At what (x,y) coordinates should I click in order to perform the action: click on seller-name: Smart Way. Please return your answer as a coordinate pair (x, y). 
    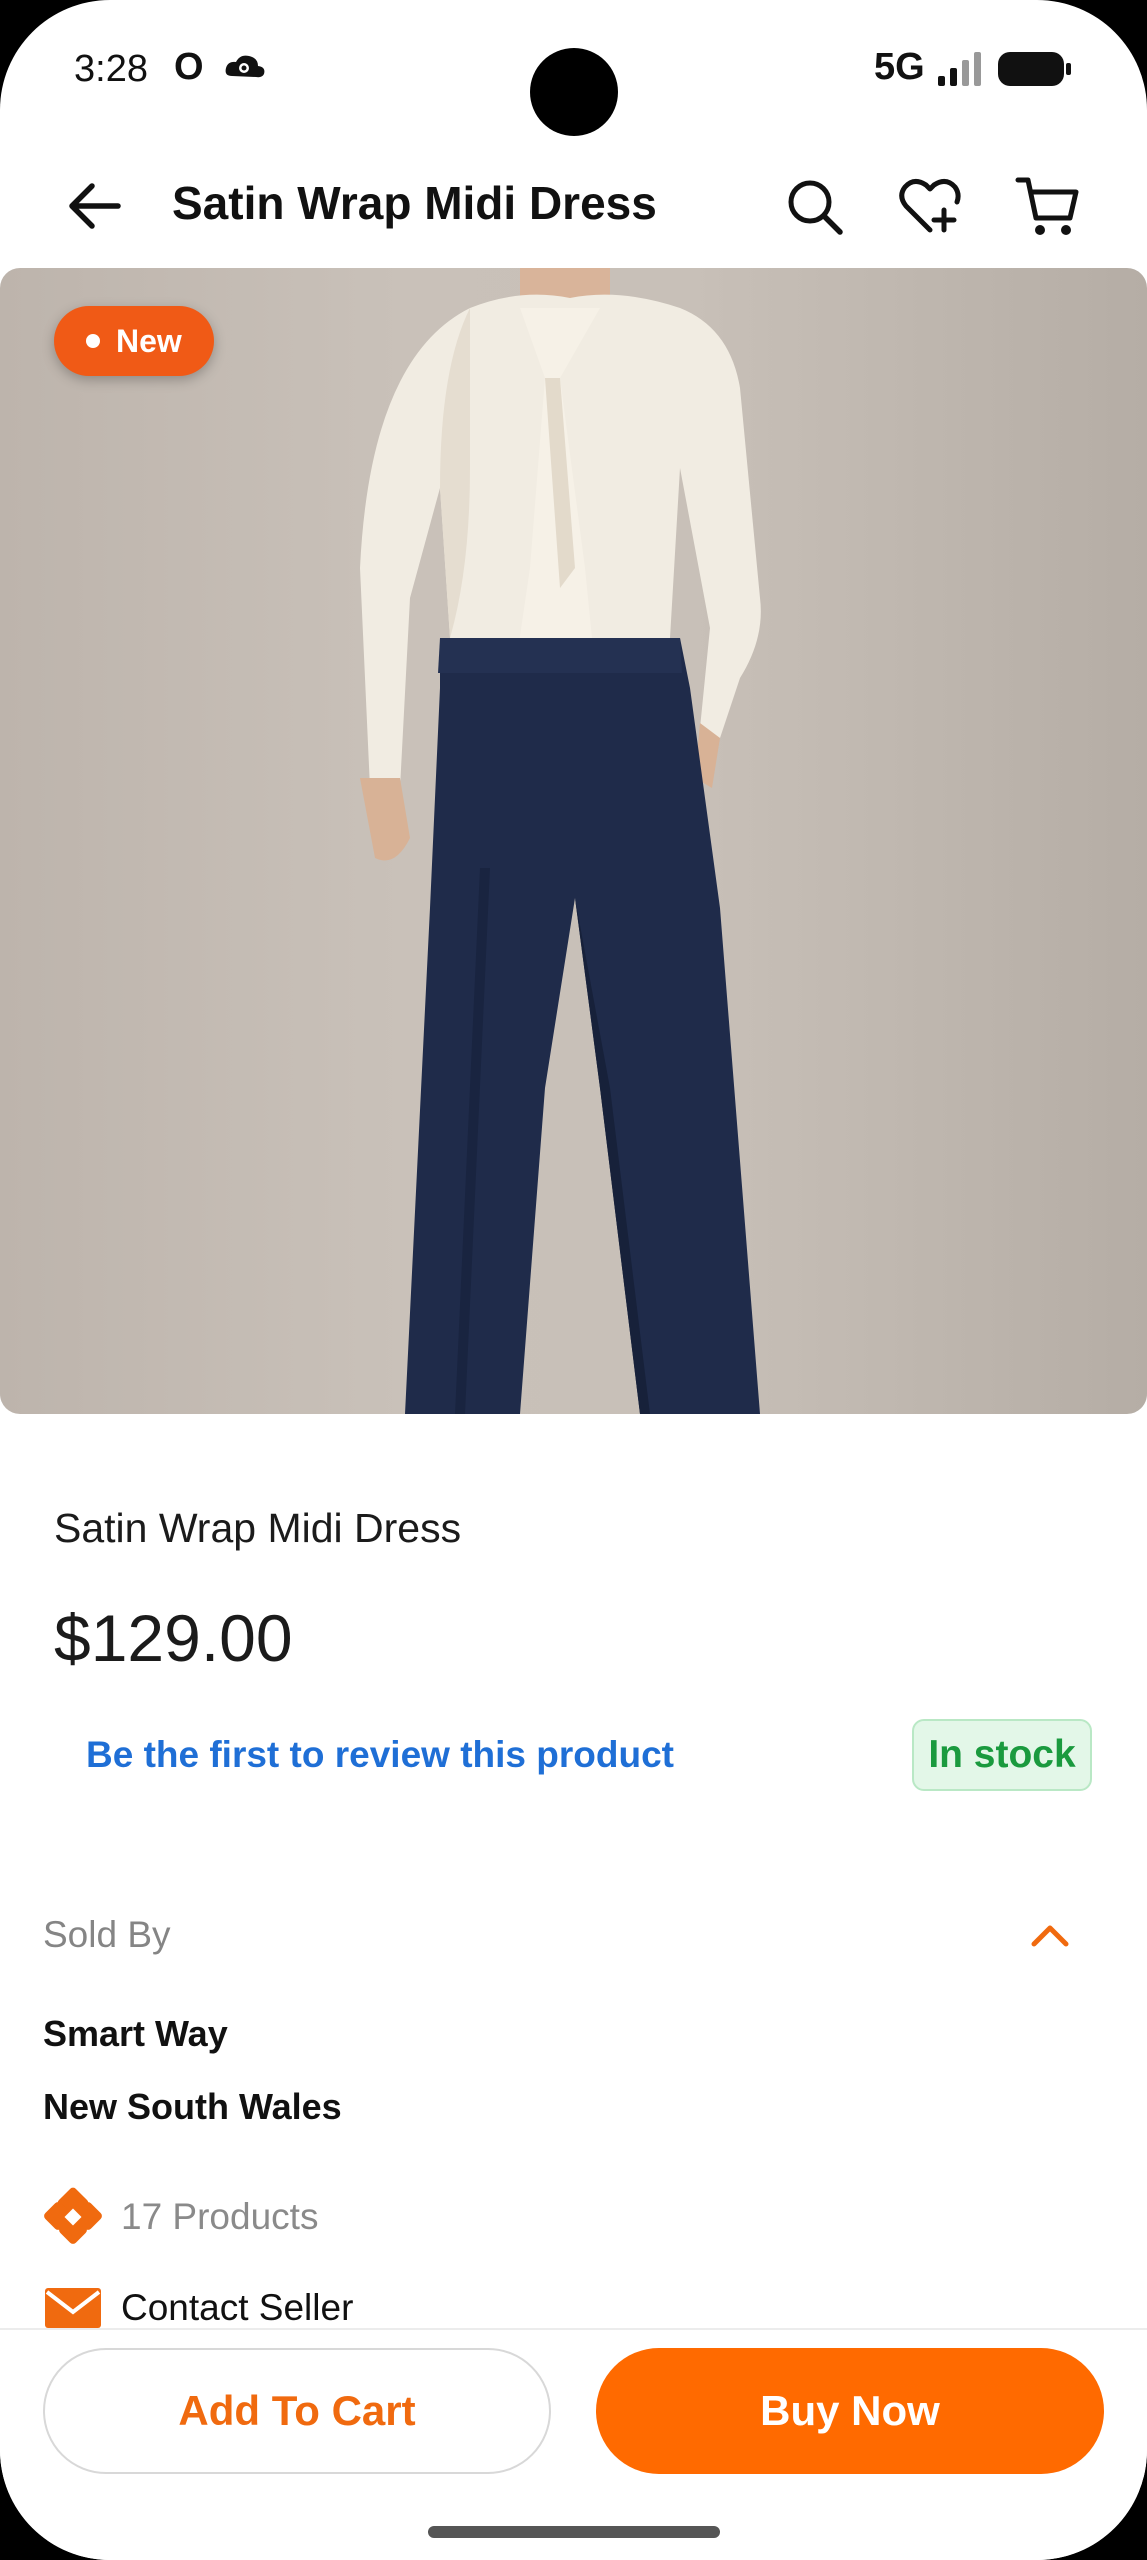
    Looking at the image, I should click on (135, 2034).